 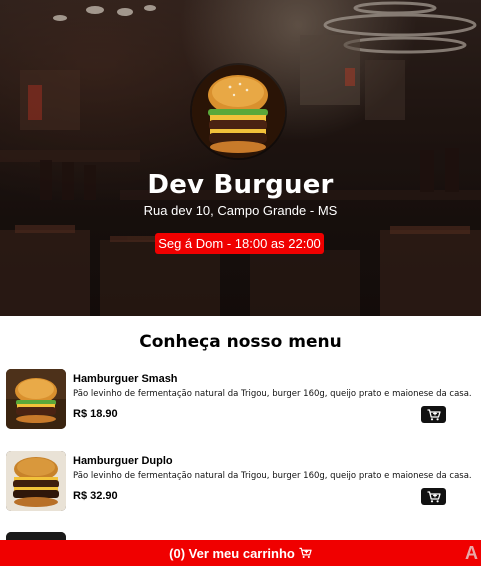 I want to click on view-cart-button: (0) Ver meu carrinho, so click(x=240, y=553).